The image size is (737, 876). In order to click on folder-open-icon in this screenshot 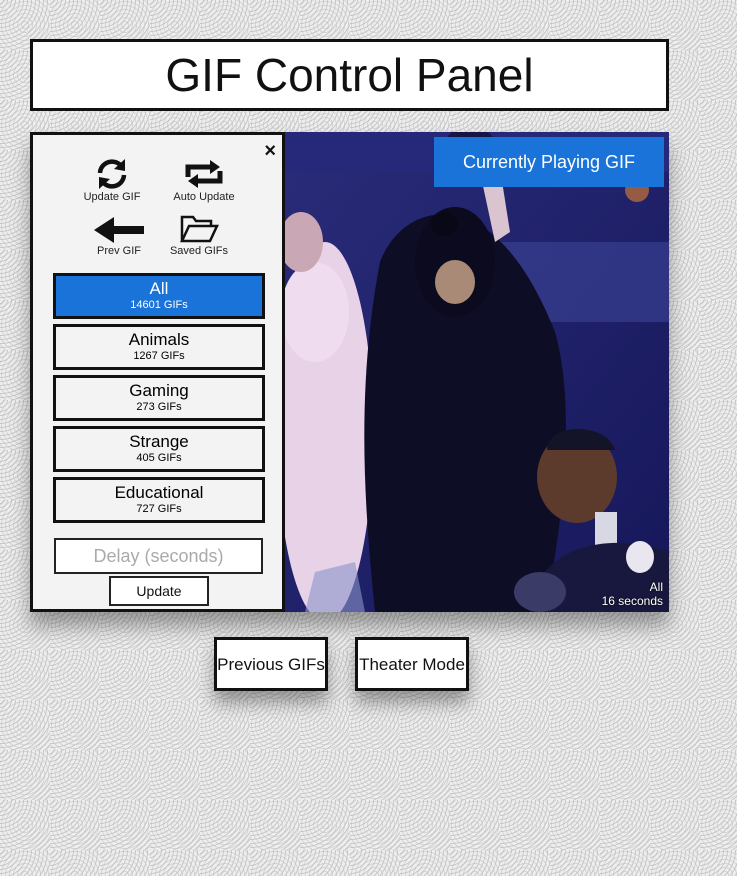, I will do `click(199, 229)`.